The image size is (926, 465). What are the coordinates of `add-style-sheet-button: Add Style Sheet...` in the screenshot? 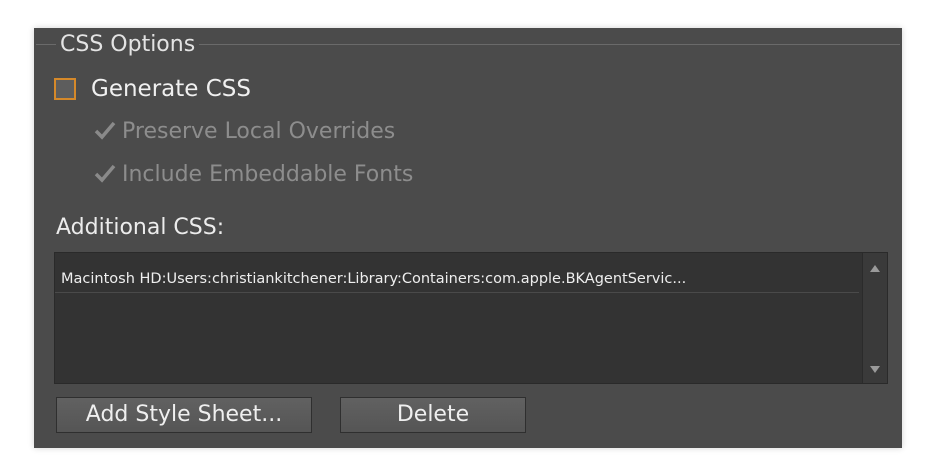 It's located at (184, 415).